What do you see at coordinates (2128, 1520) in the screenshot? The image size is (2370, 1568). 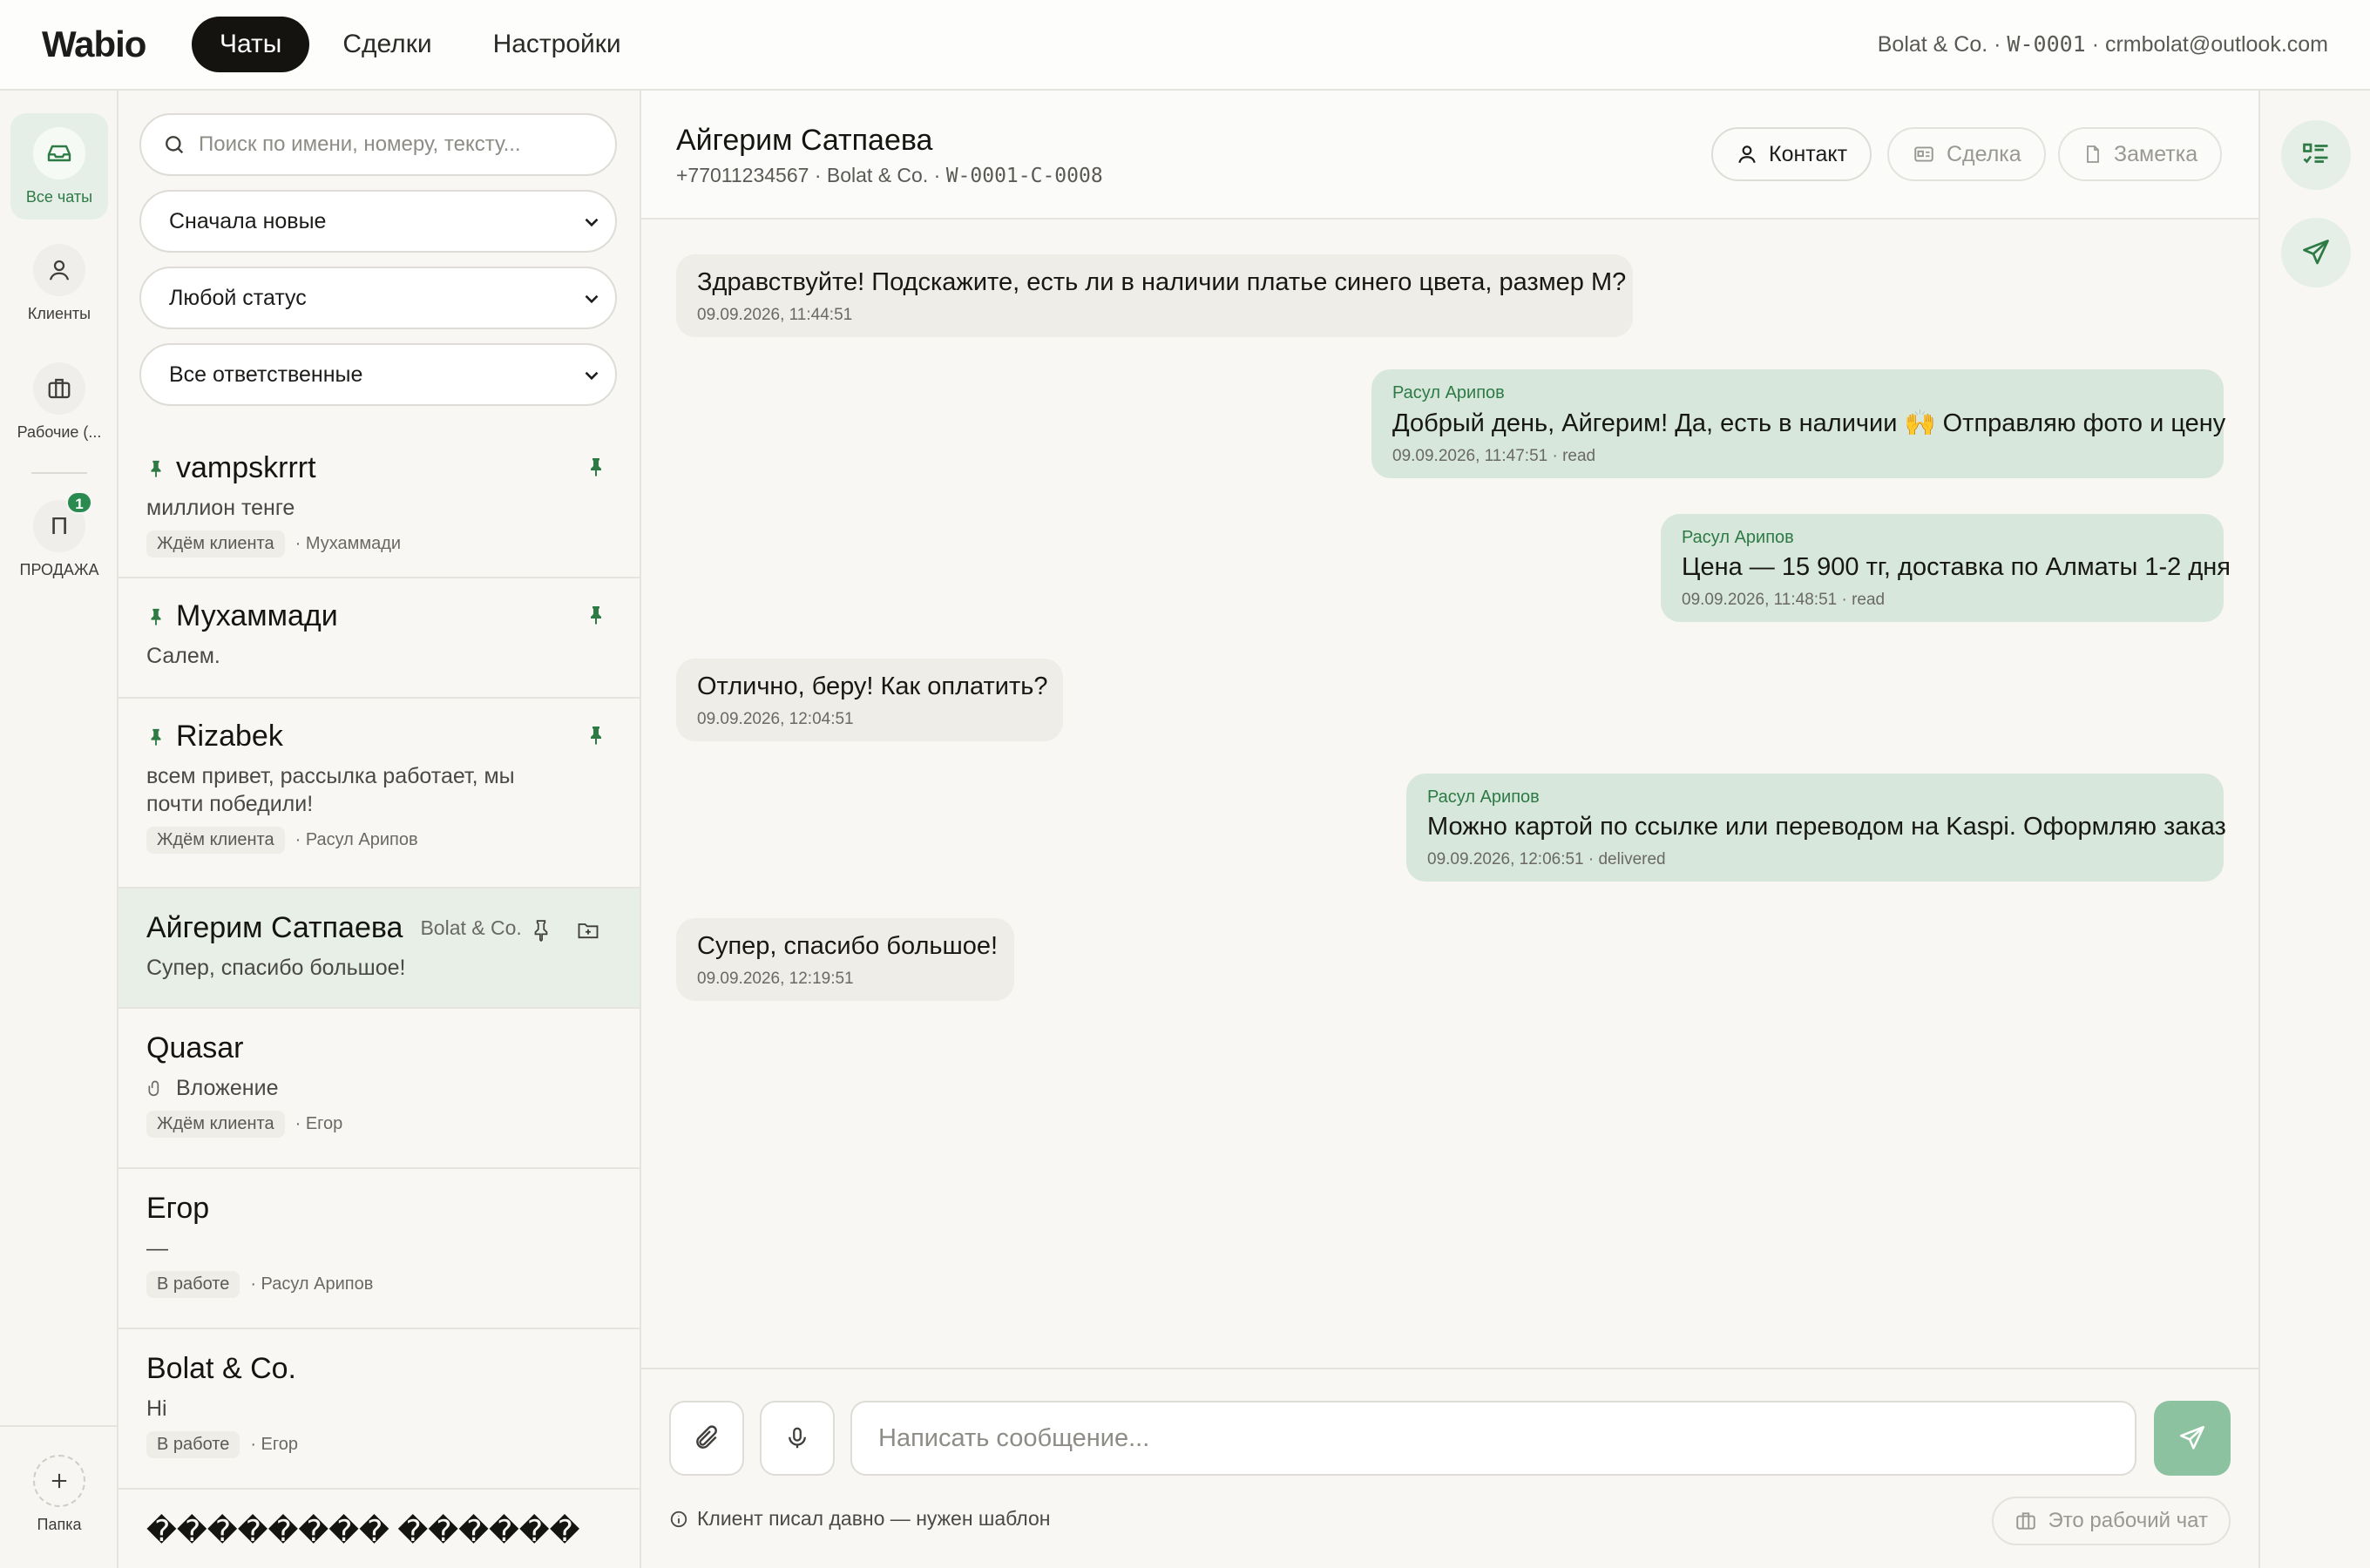 I see `work-chat-label: Это рабочий чат` at bounding box center [2128, 1520].